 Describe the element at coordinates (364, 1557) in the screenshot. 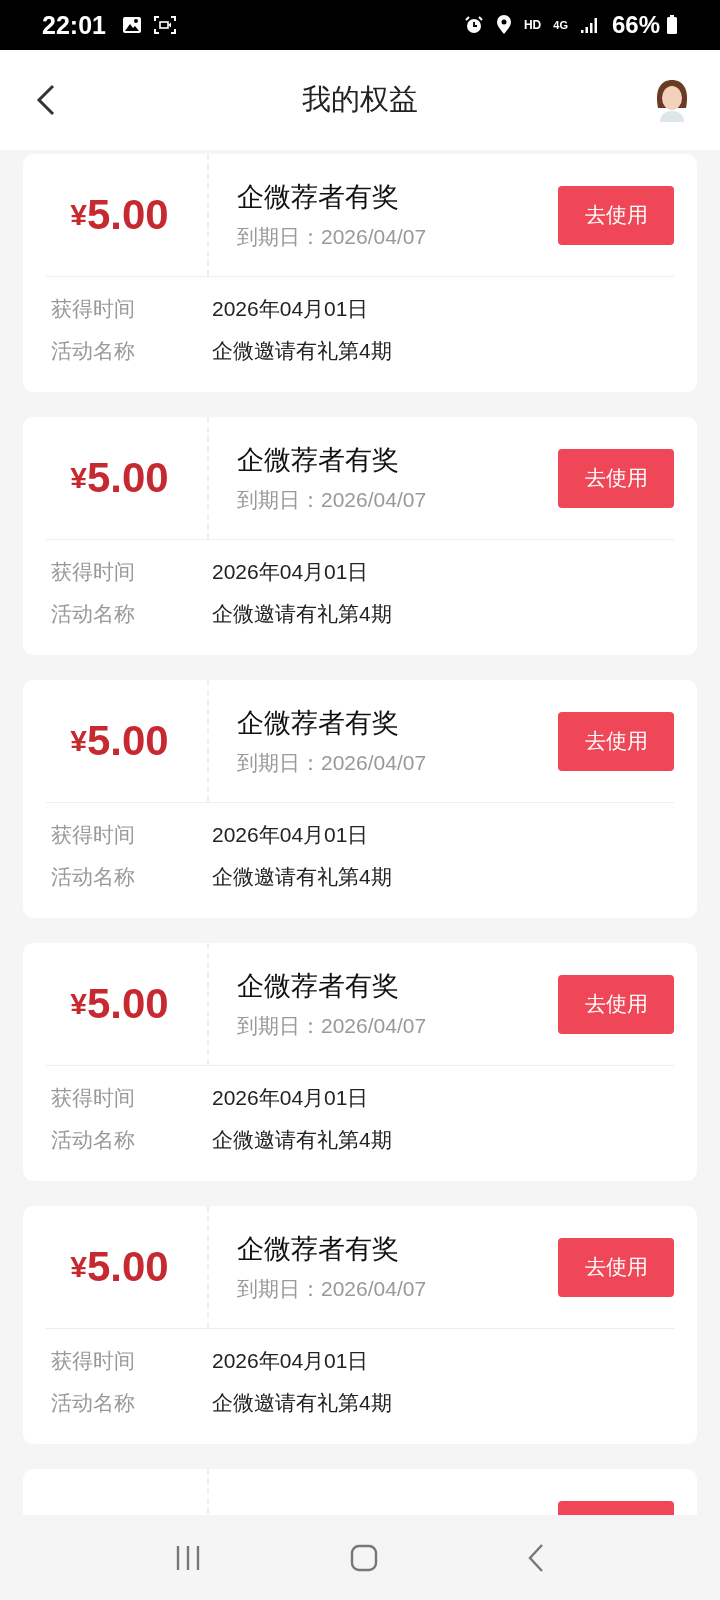

I see `home-icon` at that location.